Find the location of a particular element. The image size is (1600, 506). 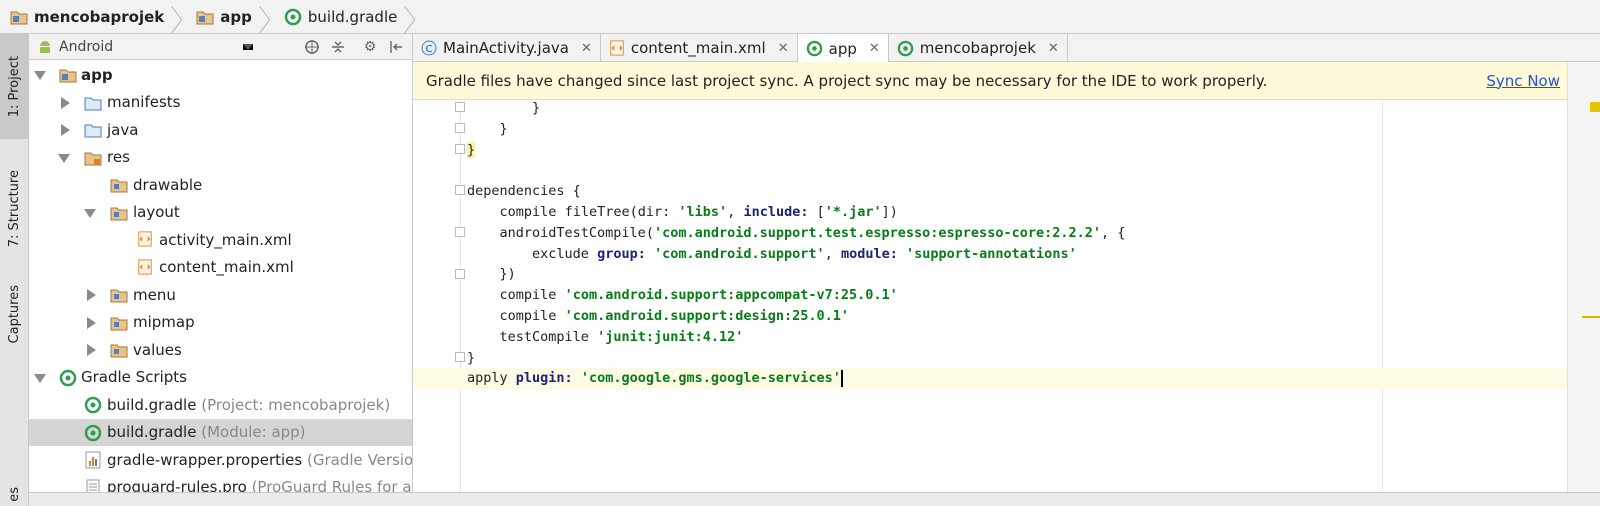

tree-node-suffix: (Project: mencobaprojek) is located at coordinates (296, 404).